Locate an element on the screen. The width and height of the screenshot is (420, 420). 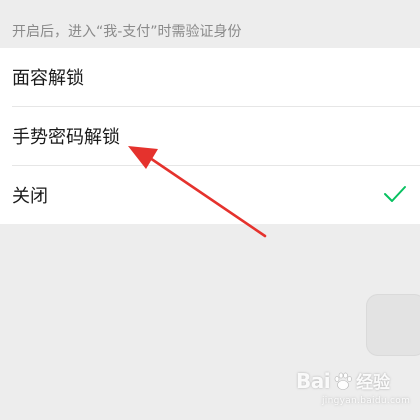
paw-icon is located at coordinates (343, 381).